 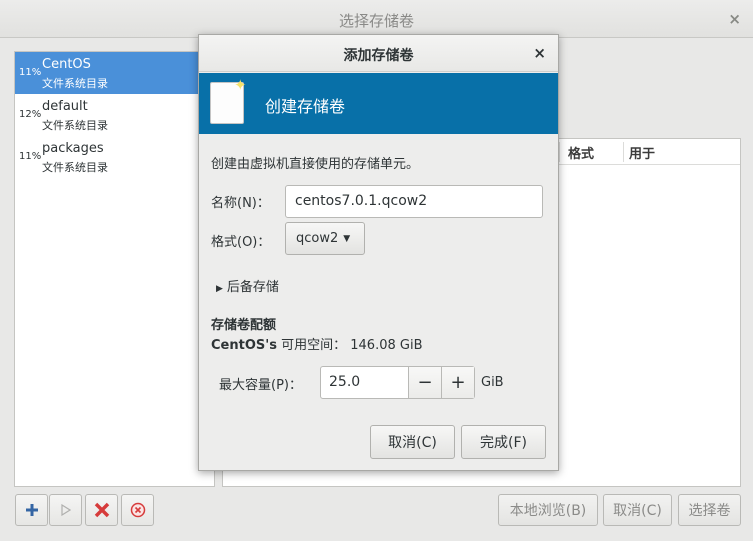 I want to click on chevron-right-icon: ▶, so click(x=219, y=289).